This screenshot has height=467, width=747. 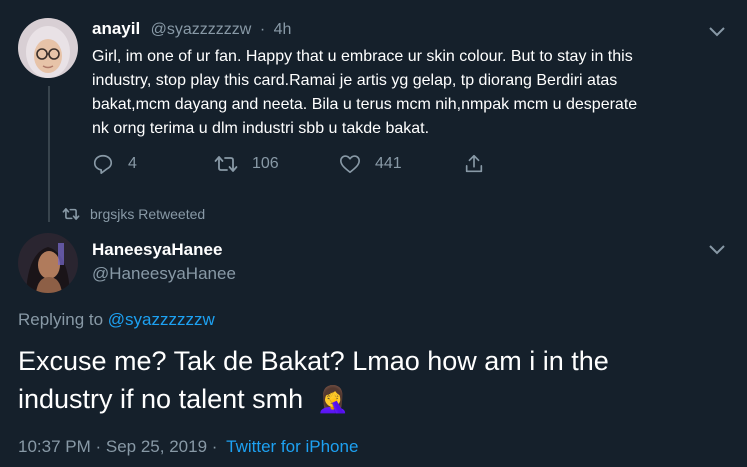 What do you see at coordinates (114, 164) in the screenshot?
I see `reply-button: 4` at bounding box center [114, 164].